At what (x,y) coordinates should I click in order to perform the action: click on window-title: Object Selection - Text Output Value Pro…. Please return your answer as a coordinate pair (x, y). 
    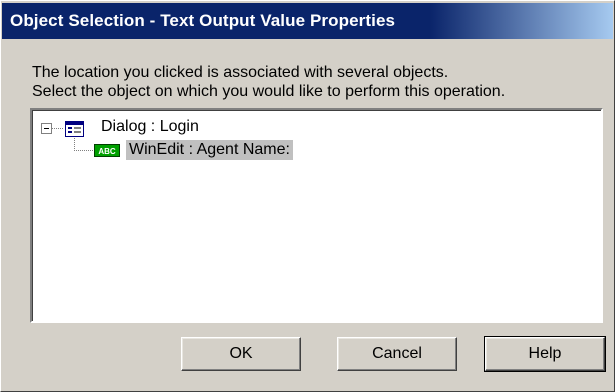
    Looking at the image, I should click on (203, 20).